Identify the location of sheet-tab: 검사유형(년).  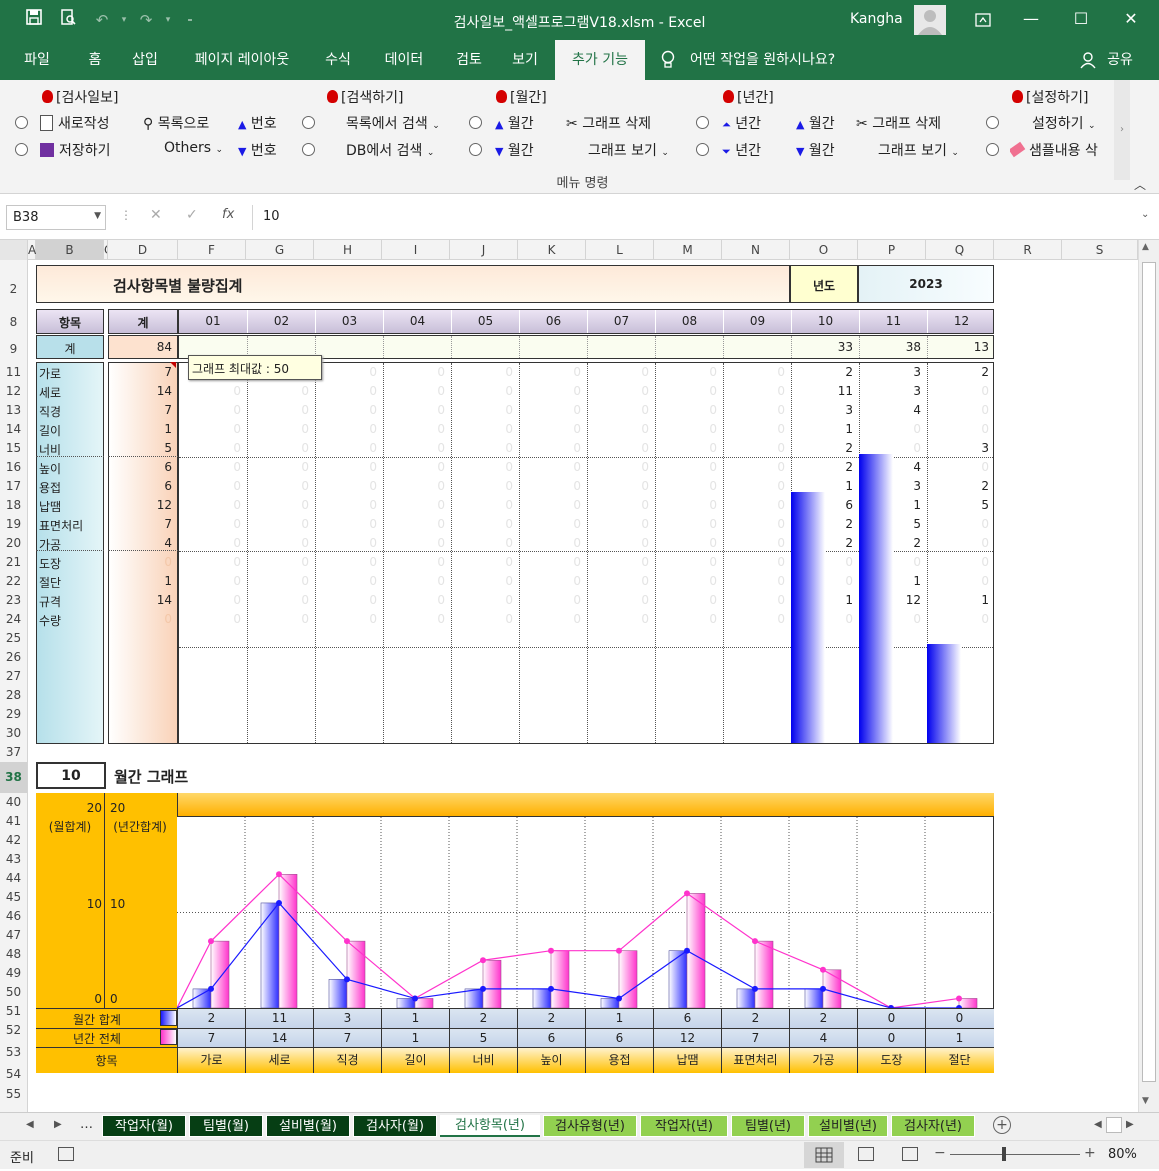
(590, 1126).